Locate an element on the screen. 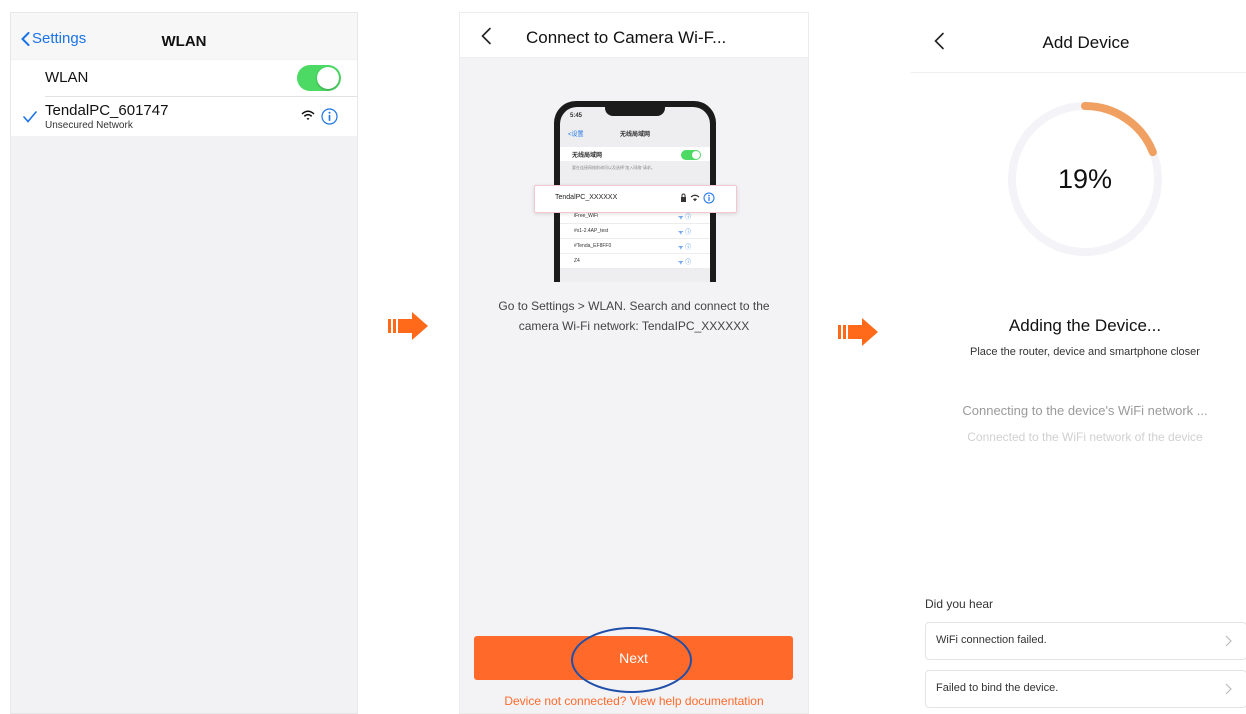 The image size is (1246, 714). phone-note: 要在连接网络前询问以及选择"加入网络"请求。 is located at coordinates (613, 167).